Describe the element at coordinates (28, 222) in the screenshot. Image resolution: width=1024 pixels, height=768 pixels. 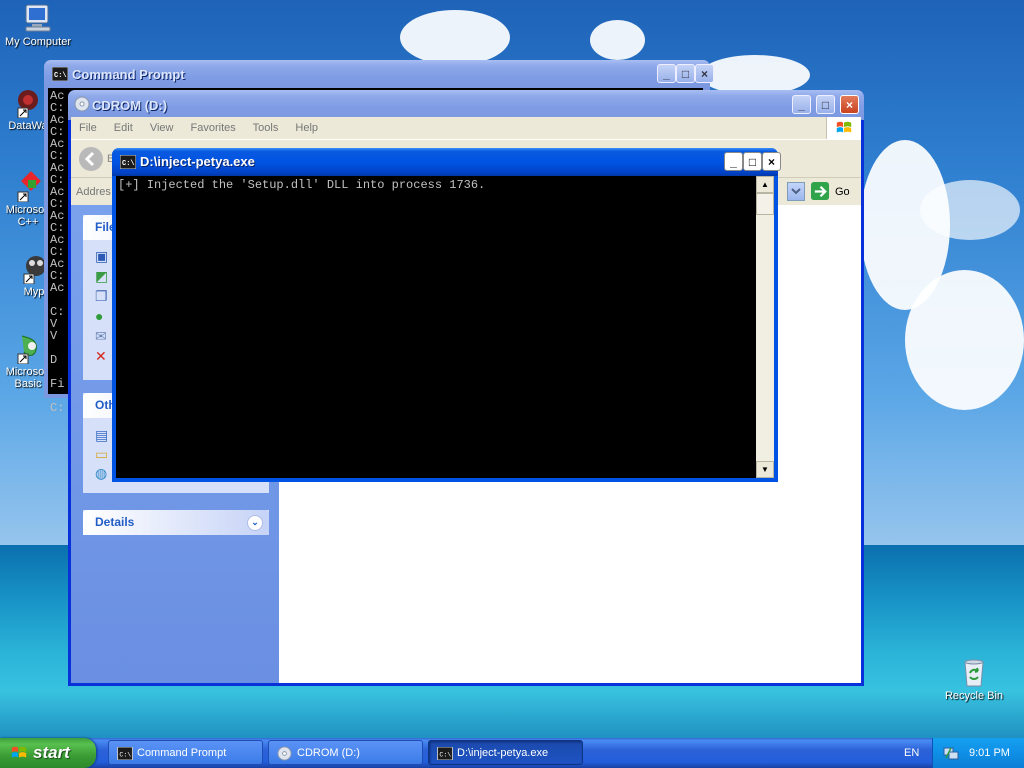
I see `desktop-icon-label-line2: C++` at that location.